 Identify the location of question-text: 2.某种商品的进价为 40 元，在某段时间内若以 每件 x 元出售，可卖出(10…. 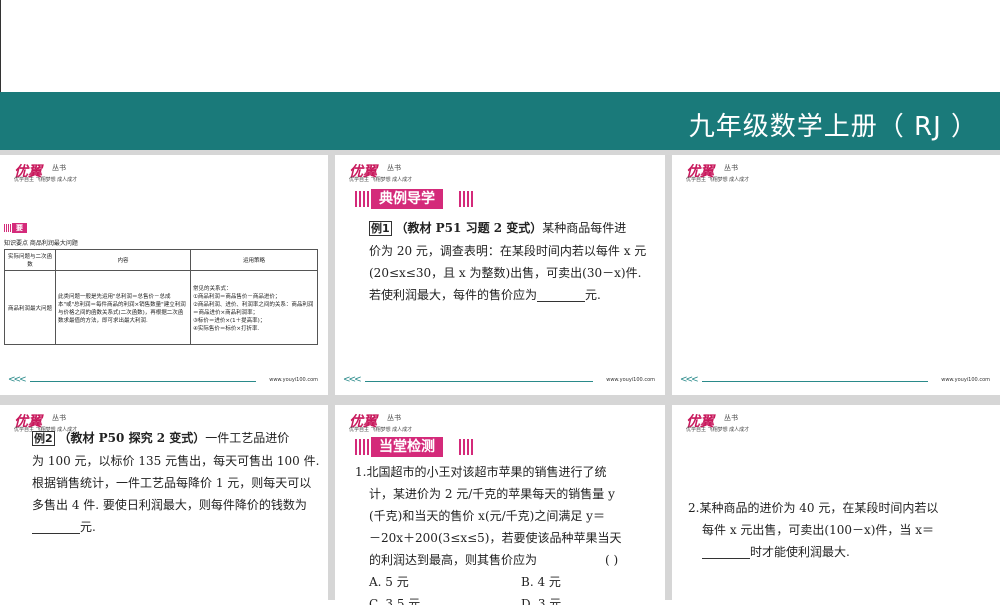
(813, 530).